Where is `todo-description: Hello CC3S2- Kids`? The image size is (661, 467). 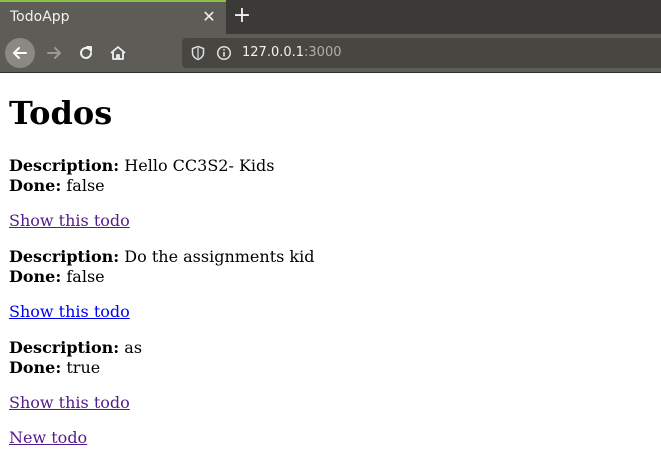
todo-description: Hello CC3S2- Kids is located at coordinates (199, 165).